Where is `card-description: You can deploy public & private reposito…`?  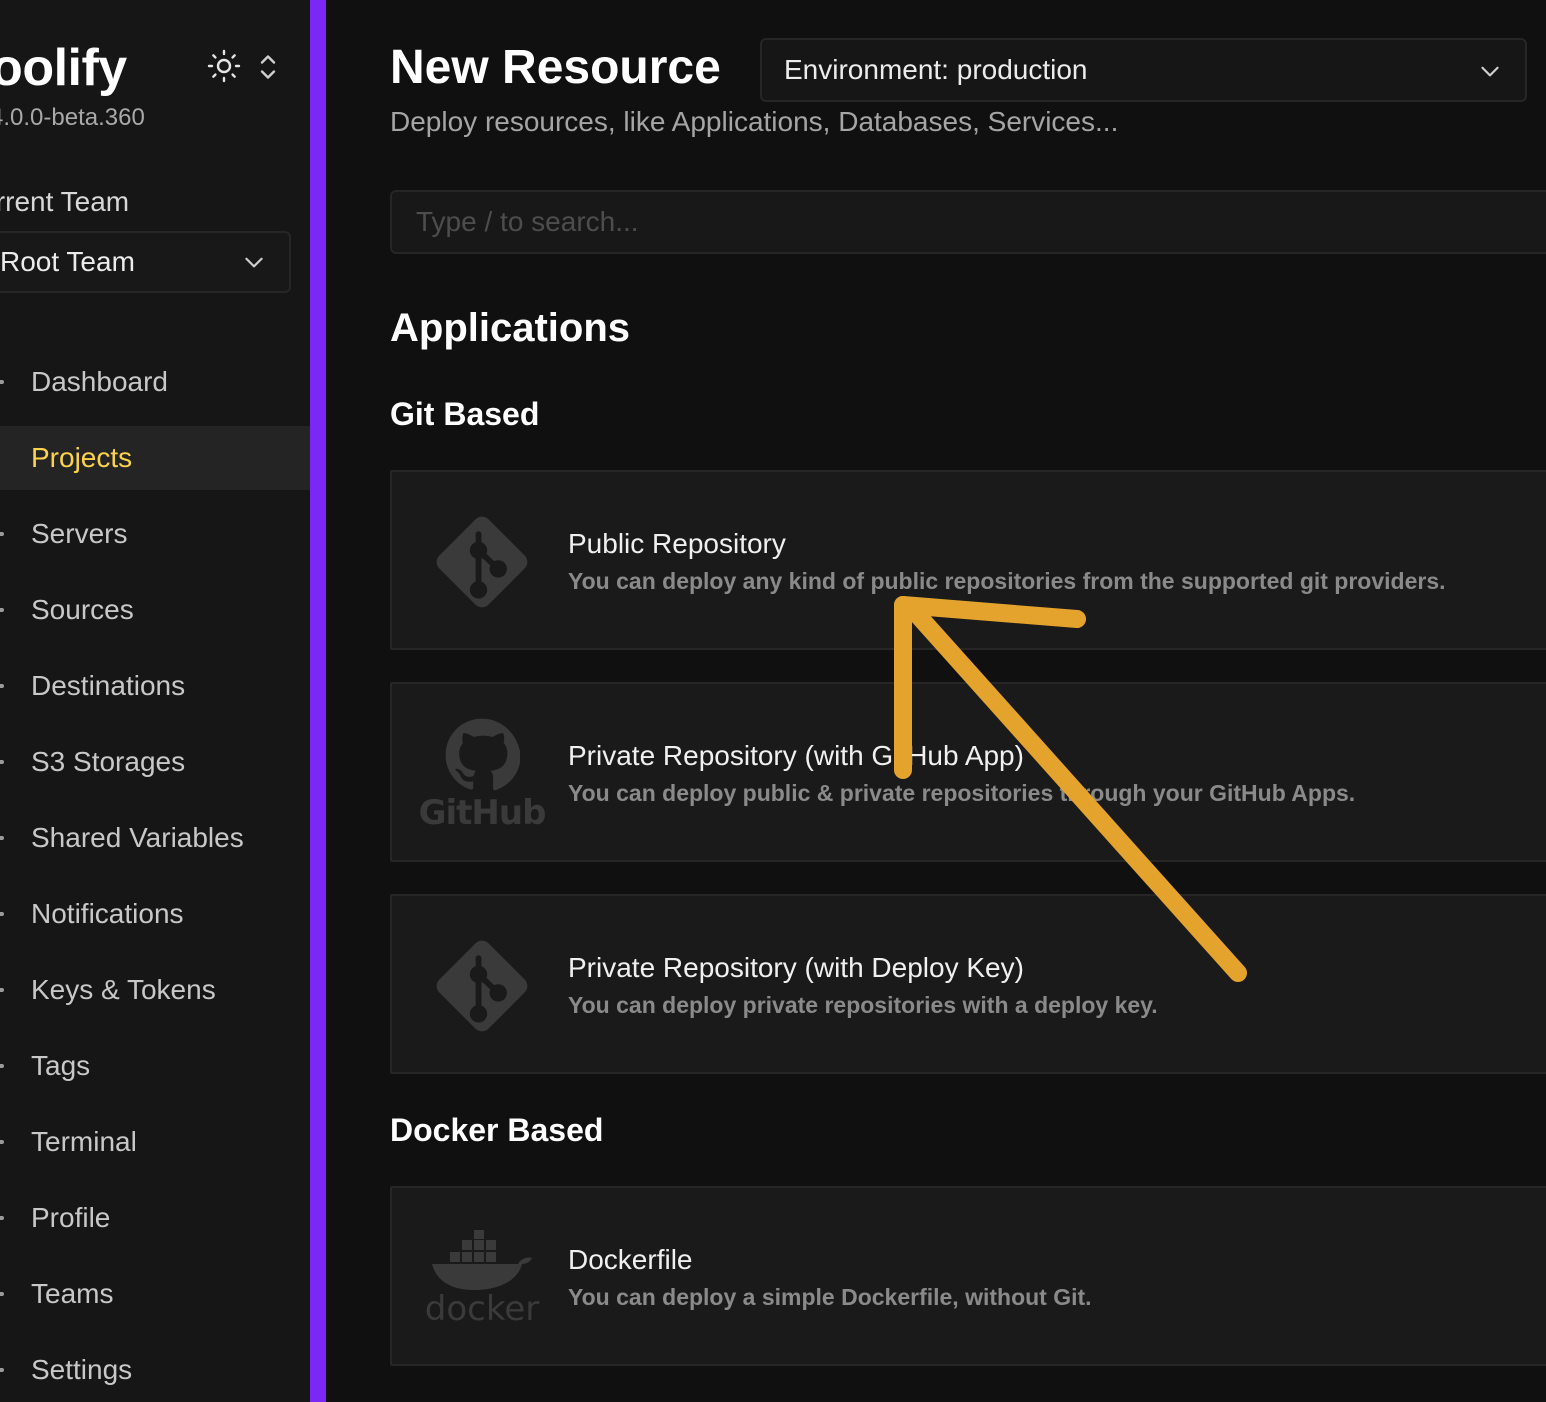 card-description: You can deploy public & private reposito… is located at coordinates (962, 793).